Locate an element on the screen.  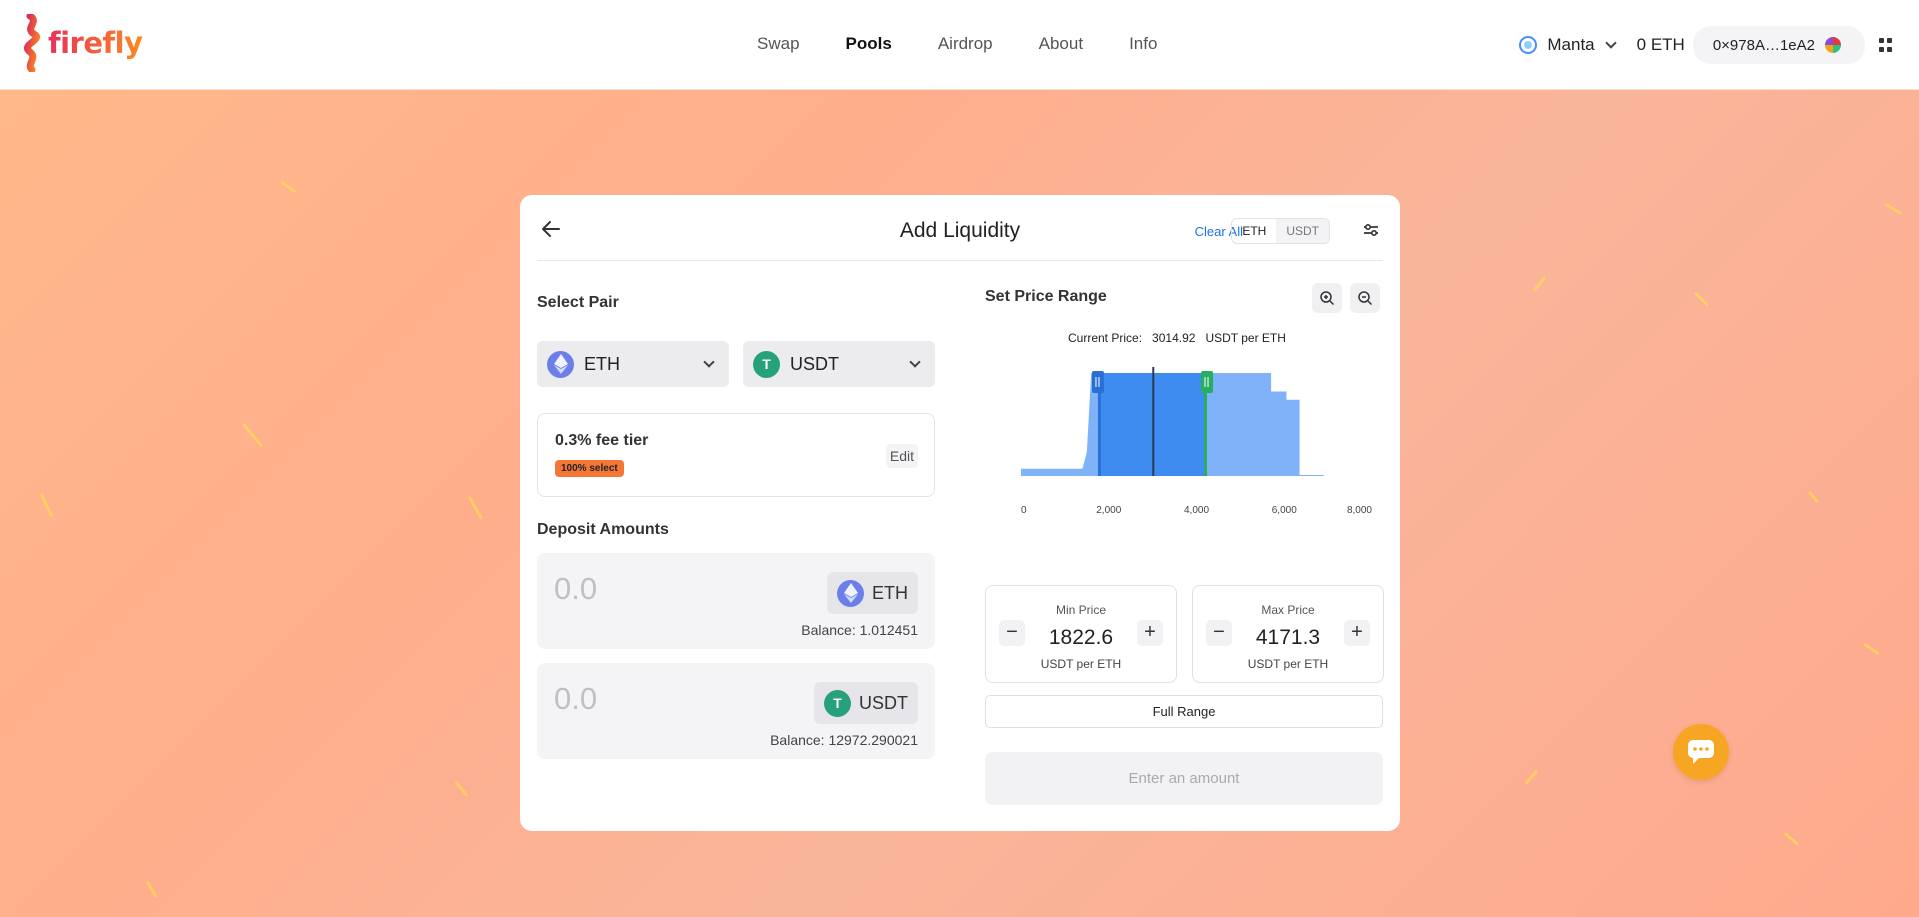
max-price-handle is located at coordinates (1207, 382).